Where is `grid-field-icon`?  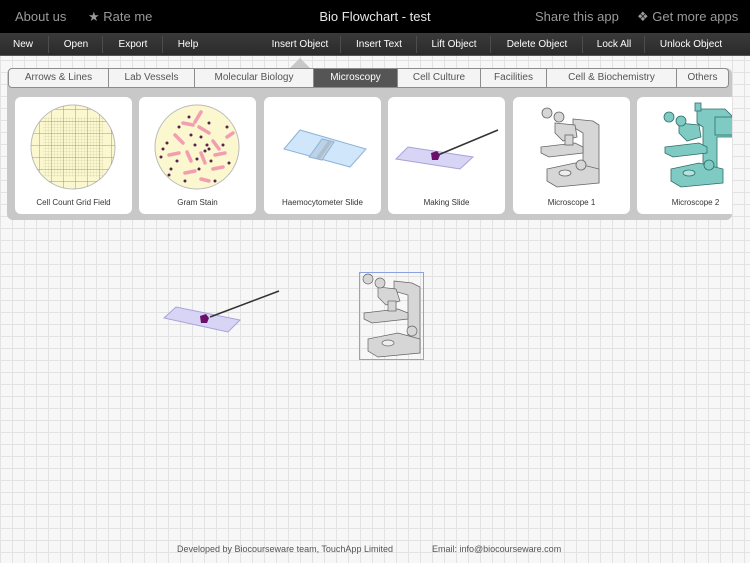
grid-field-icon is located at coordinates (73, 147).